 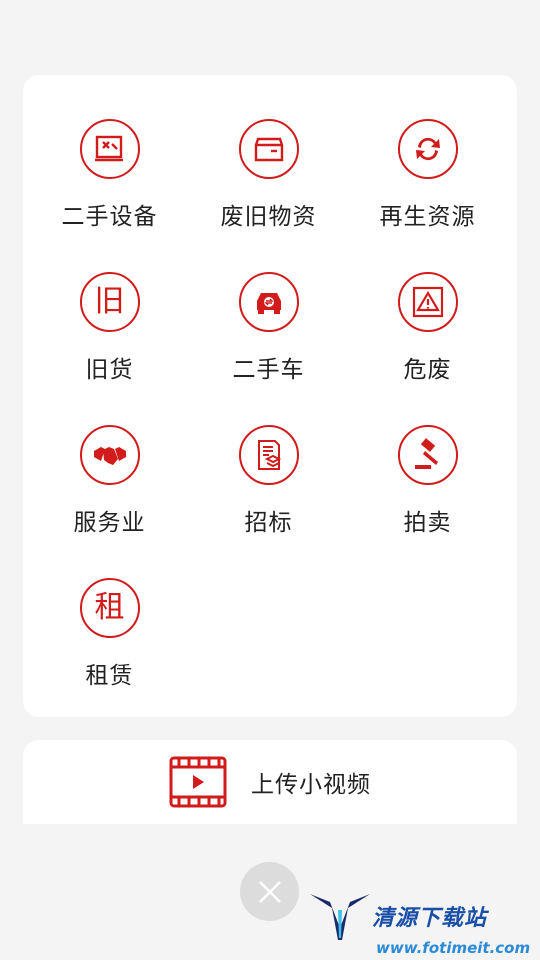 I want to click on icon-glyph: 旧, so click(x=109, y=301).